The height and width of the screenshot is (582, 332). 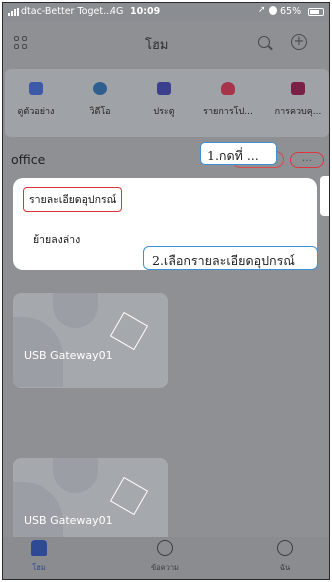 I want to click on status-bar: dtac-Better Toget... 4G 10:09 ➚ 65%, so click(x=166, y=12).